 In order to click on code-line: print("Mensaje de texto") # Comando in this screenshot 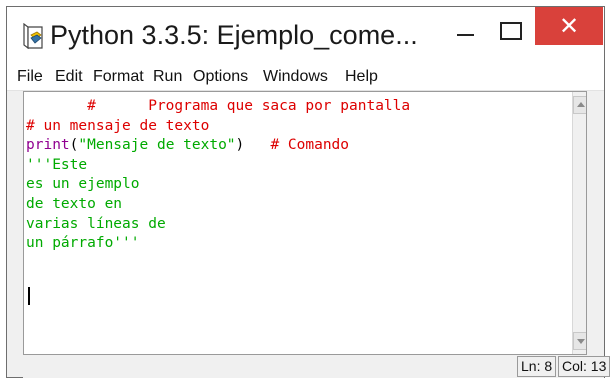, I will do `click(218, 146)`.